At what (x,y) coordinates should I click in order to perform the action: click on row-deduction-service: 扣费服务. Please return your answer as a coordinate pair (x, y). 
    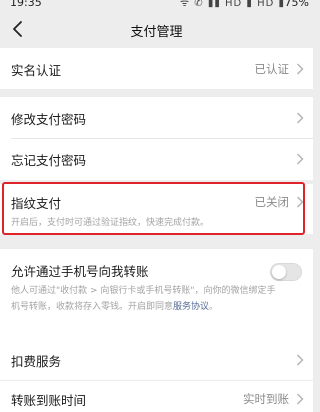
    Looking at the image, I should click on (156, 359).